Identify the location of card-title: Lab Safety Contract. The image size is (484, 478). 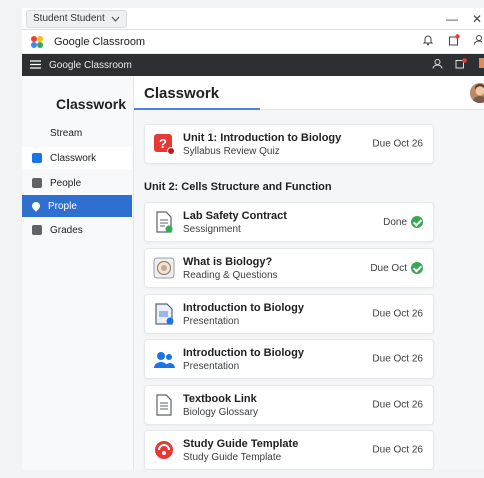
(235, 216).